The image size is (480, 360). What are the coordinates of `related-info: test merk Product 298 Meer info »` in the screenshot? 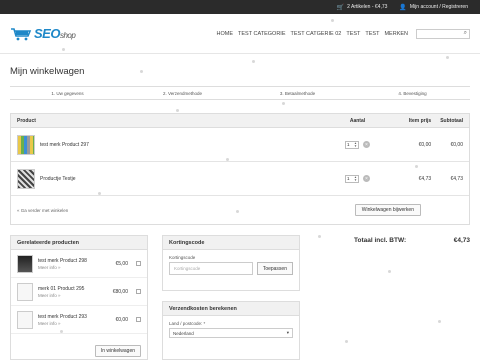 It's located at (71, 264).